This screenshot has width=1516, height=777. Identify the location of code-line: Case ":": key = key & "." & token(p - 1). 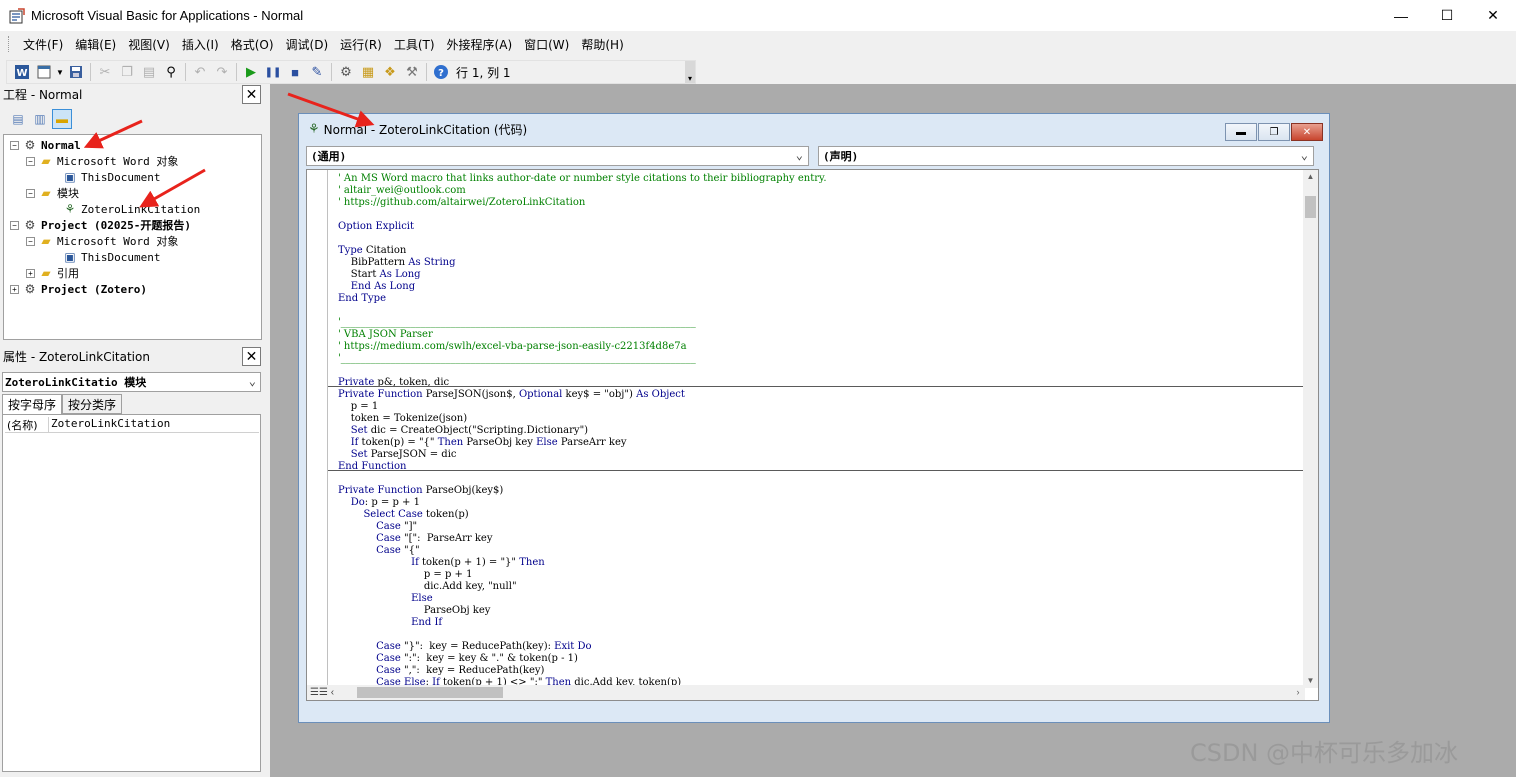
(818, 659).